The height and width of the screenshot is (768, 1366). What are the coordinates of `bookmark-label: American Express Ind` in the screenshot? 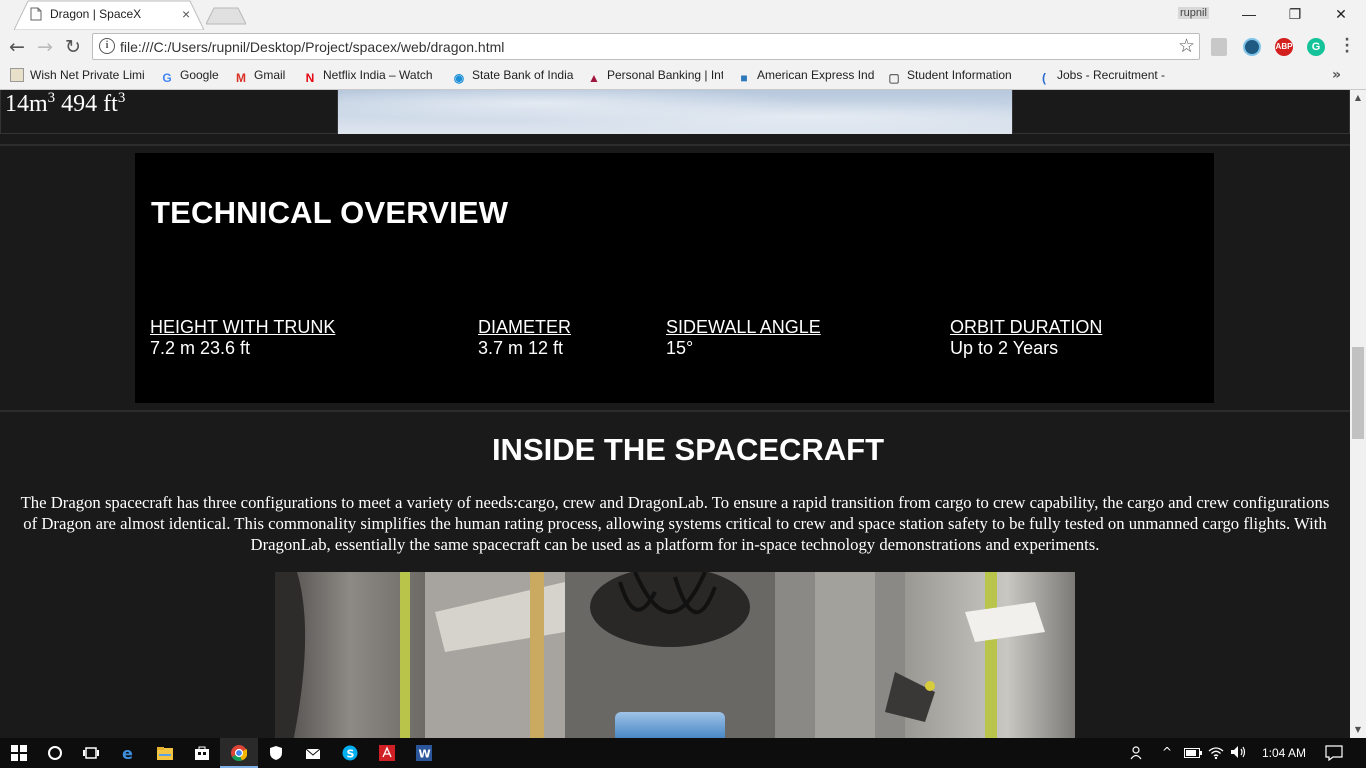 It's located at (816, 75).